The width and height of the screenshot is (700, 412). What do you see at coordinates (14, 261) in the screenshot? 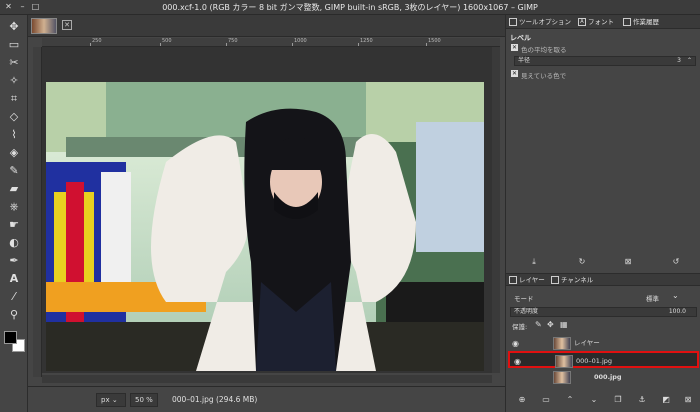
I see `path-tool-icon: ✒` at bounding box center [14, 261].